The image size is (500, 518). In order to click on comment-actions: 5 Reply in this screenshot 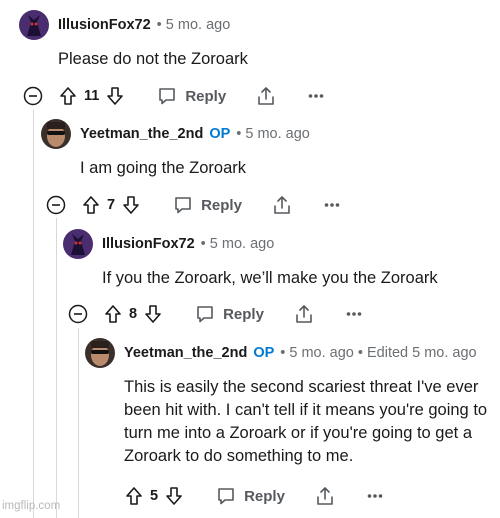, I will do `click(254, 496)`.